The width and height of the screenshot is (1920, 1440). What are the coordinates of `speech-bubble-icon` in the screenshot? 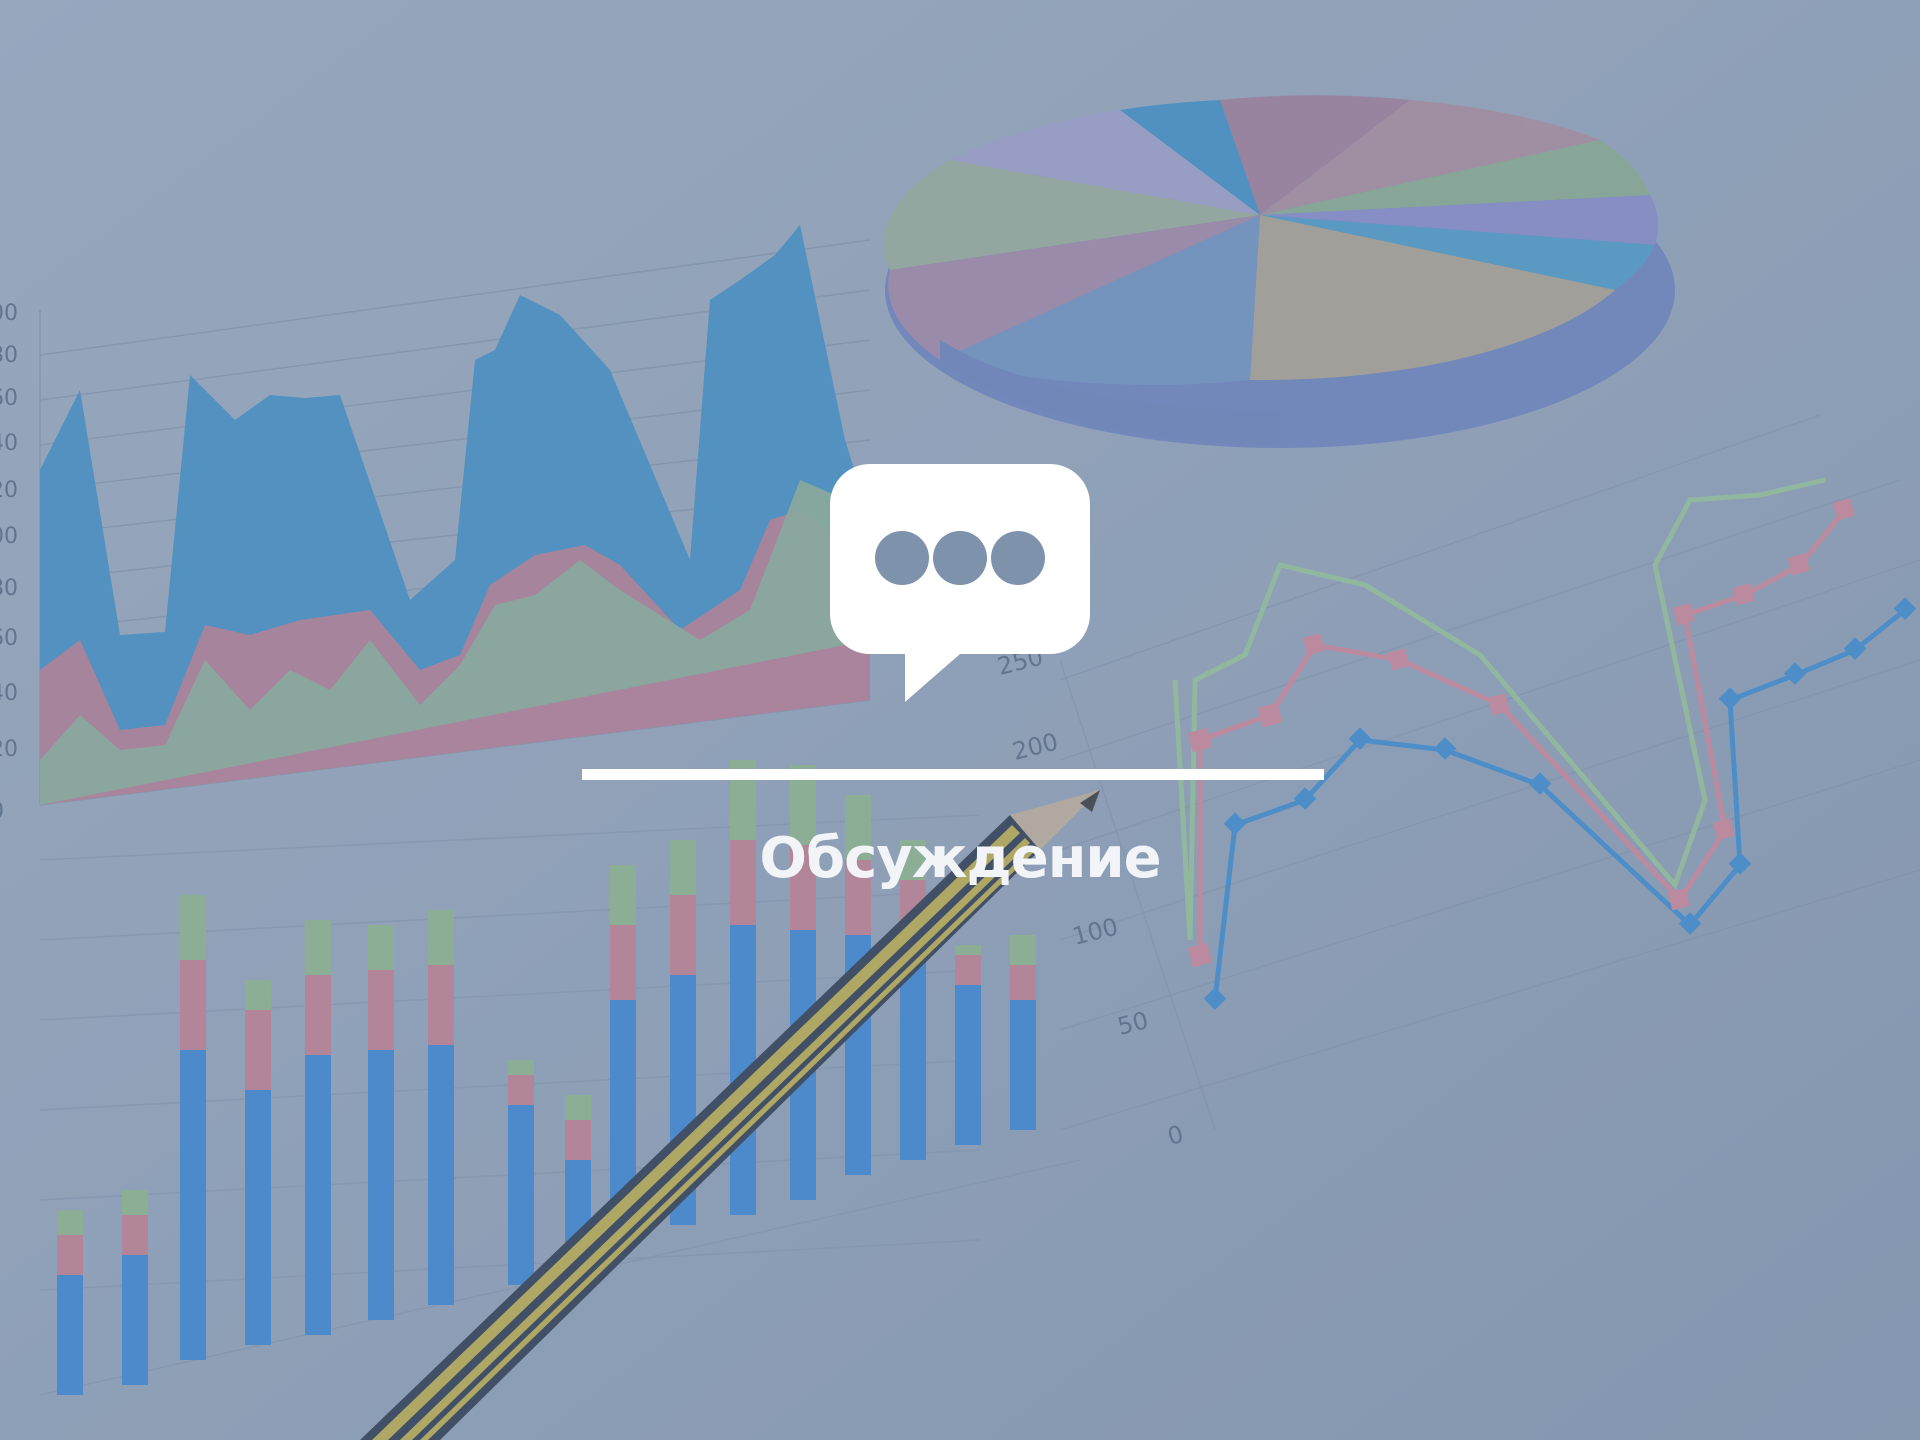 It's located at (960, 583).